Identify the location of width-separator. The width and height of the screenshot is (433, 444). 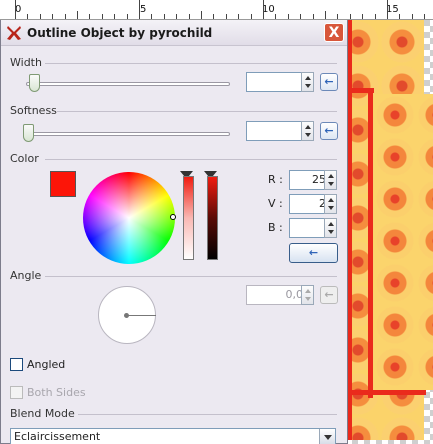
(191, 63).